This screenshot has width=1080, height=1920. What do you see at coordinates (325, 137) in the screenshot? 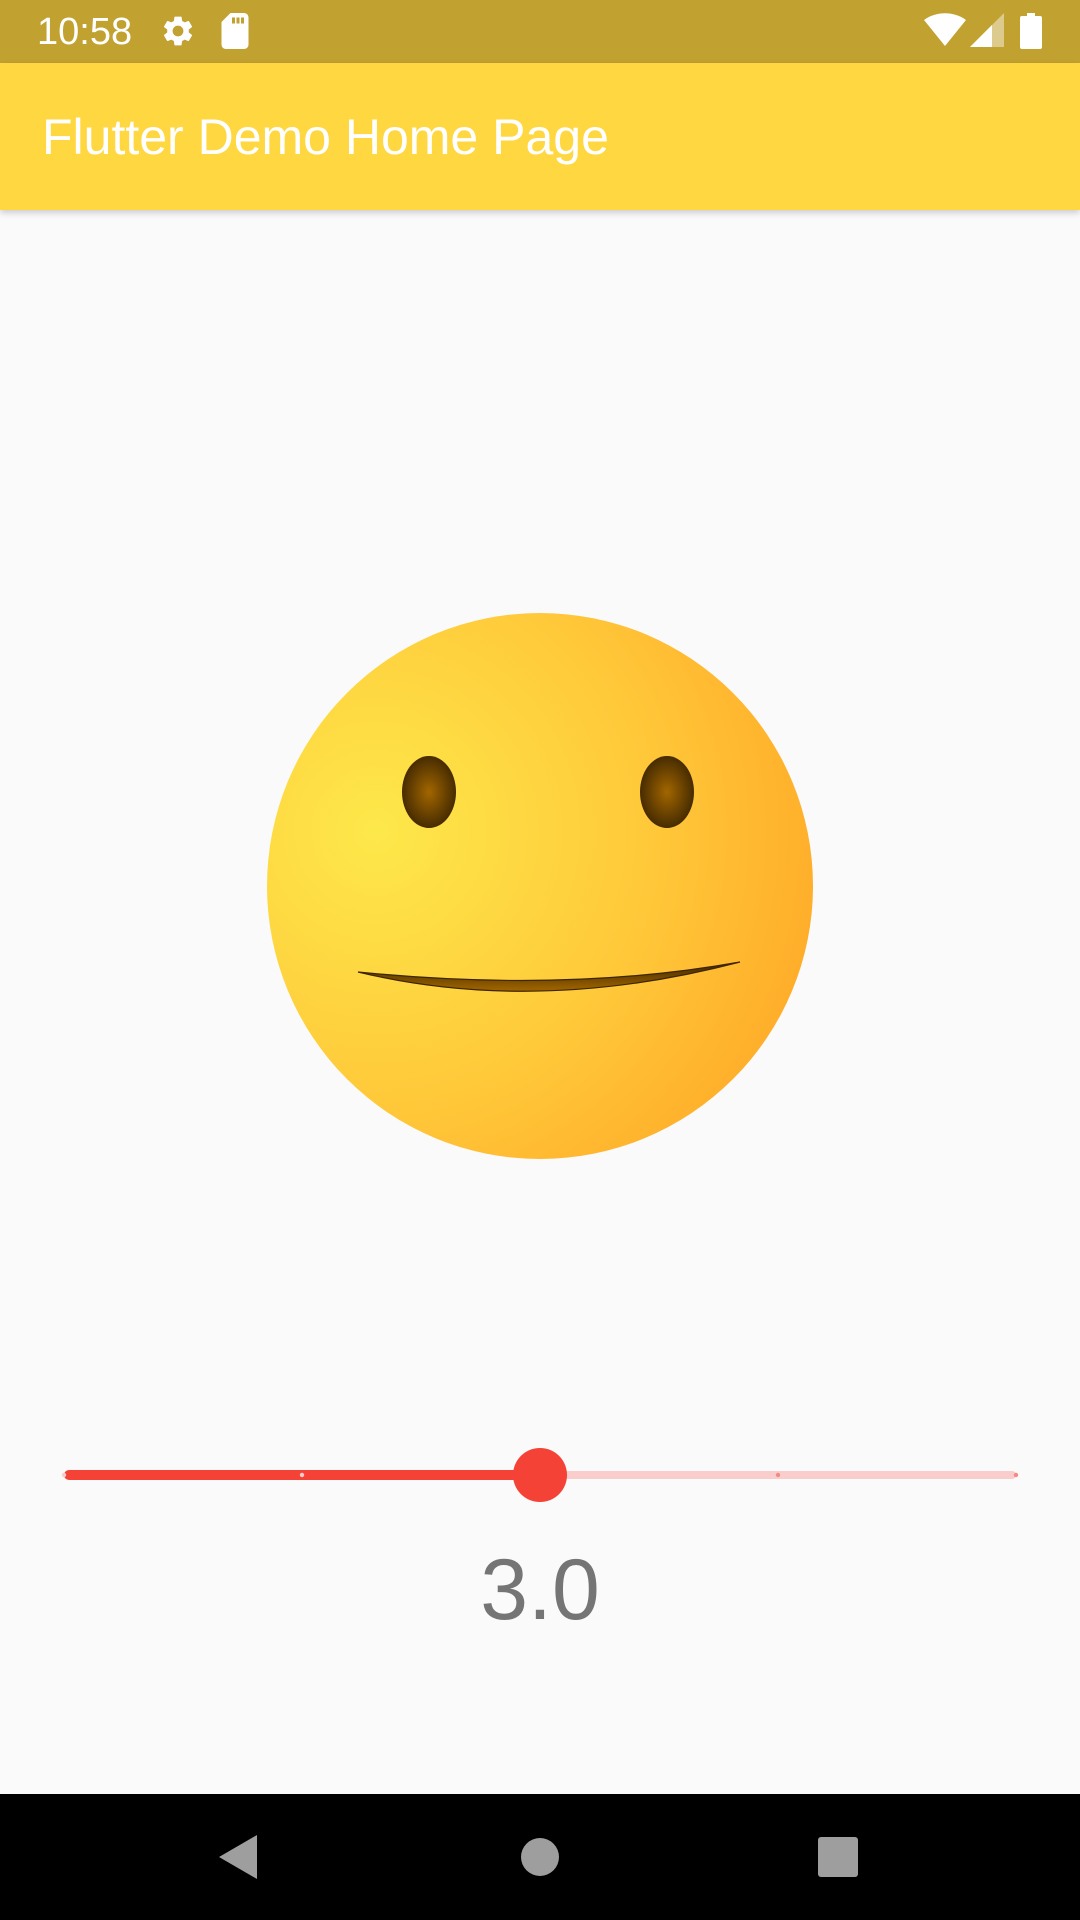
I see `page-title: Flutter Demo Home Page` at bounding box center [325, 137].